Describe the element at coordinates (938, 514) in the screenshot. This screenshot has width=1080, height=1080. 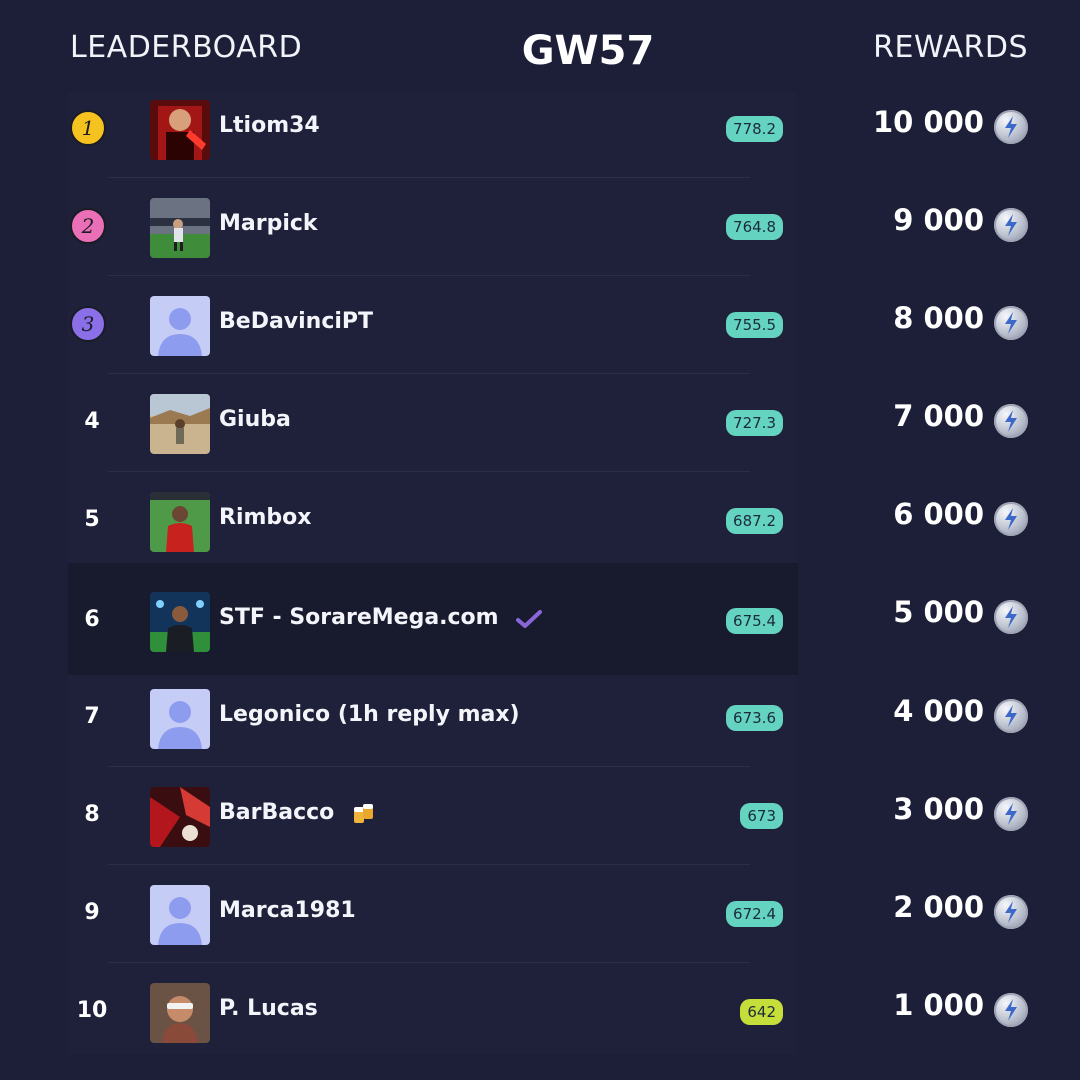
I see `reward-amount: 6 000` at that location.